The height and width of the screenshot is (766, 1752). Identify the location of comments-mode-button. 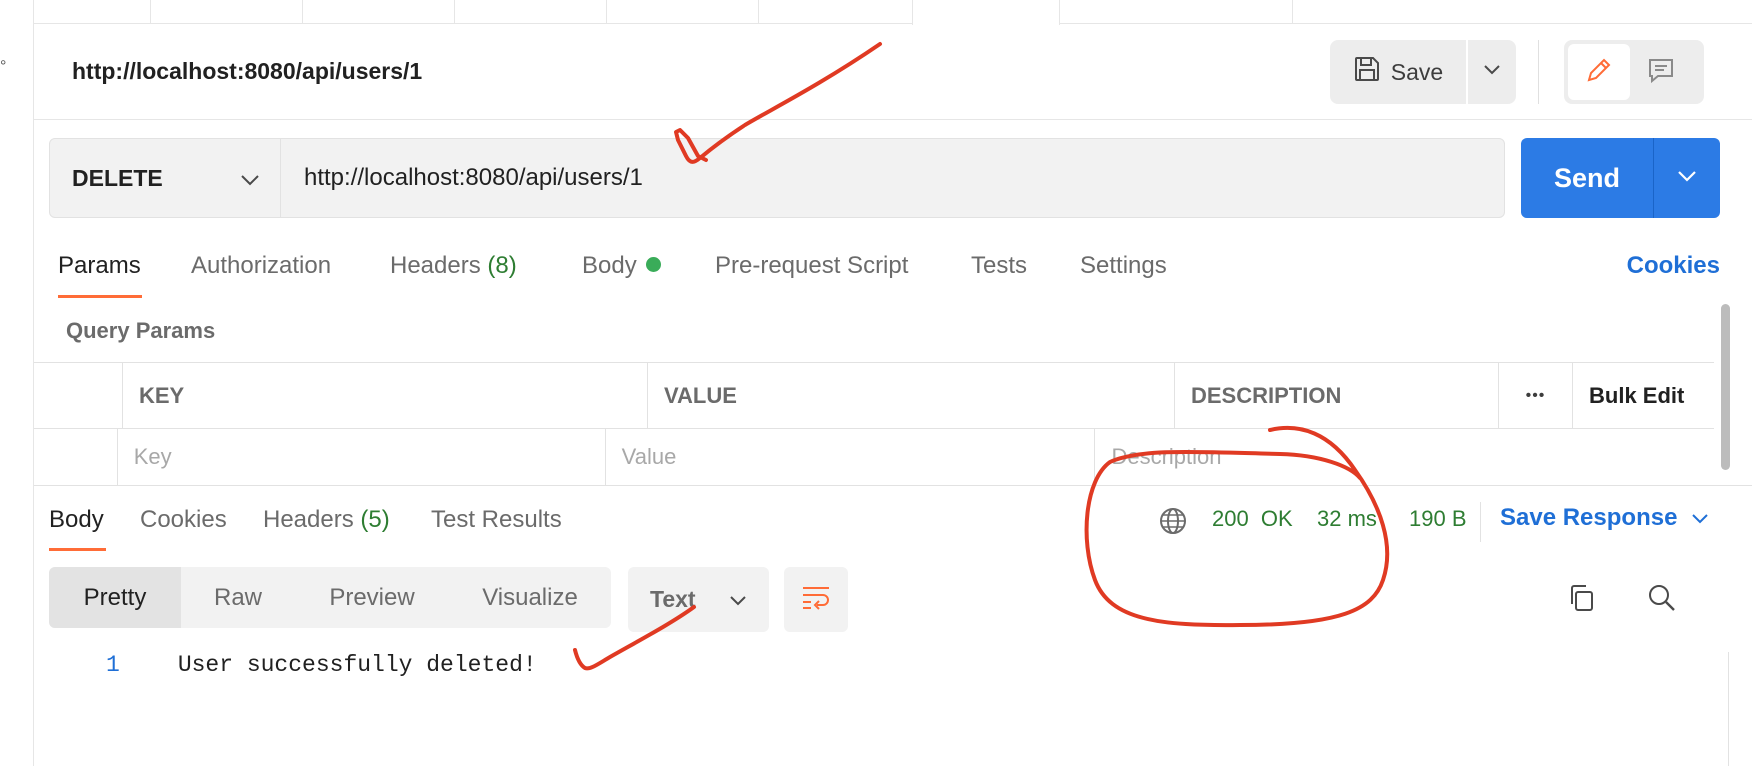
(1661, 72).